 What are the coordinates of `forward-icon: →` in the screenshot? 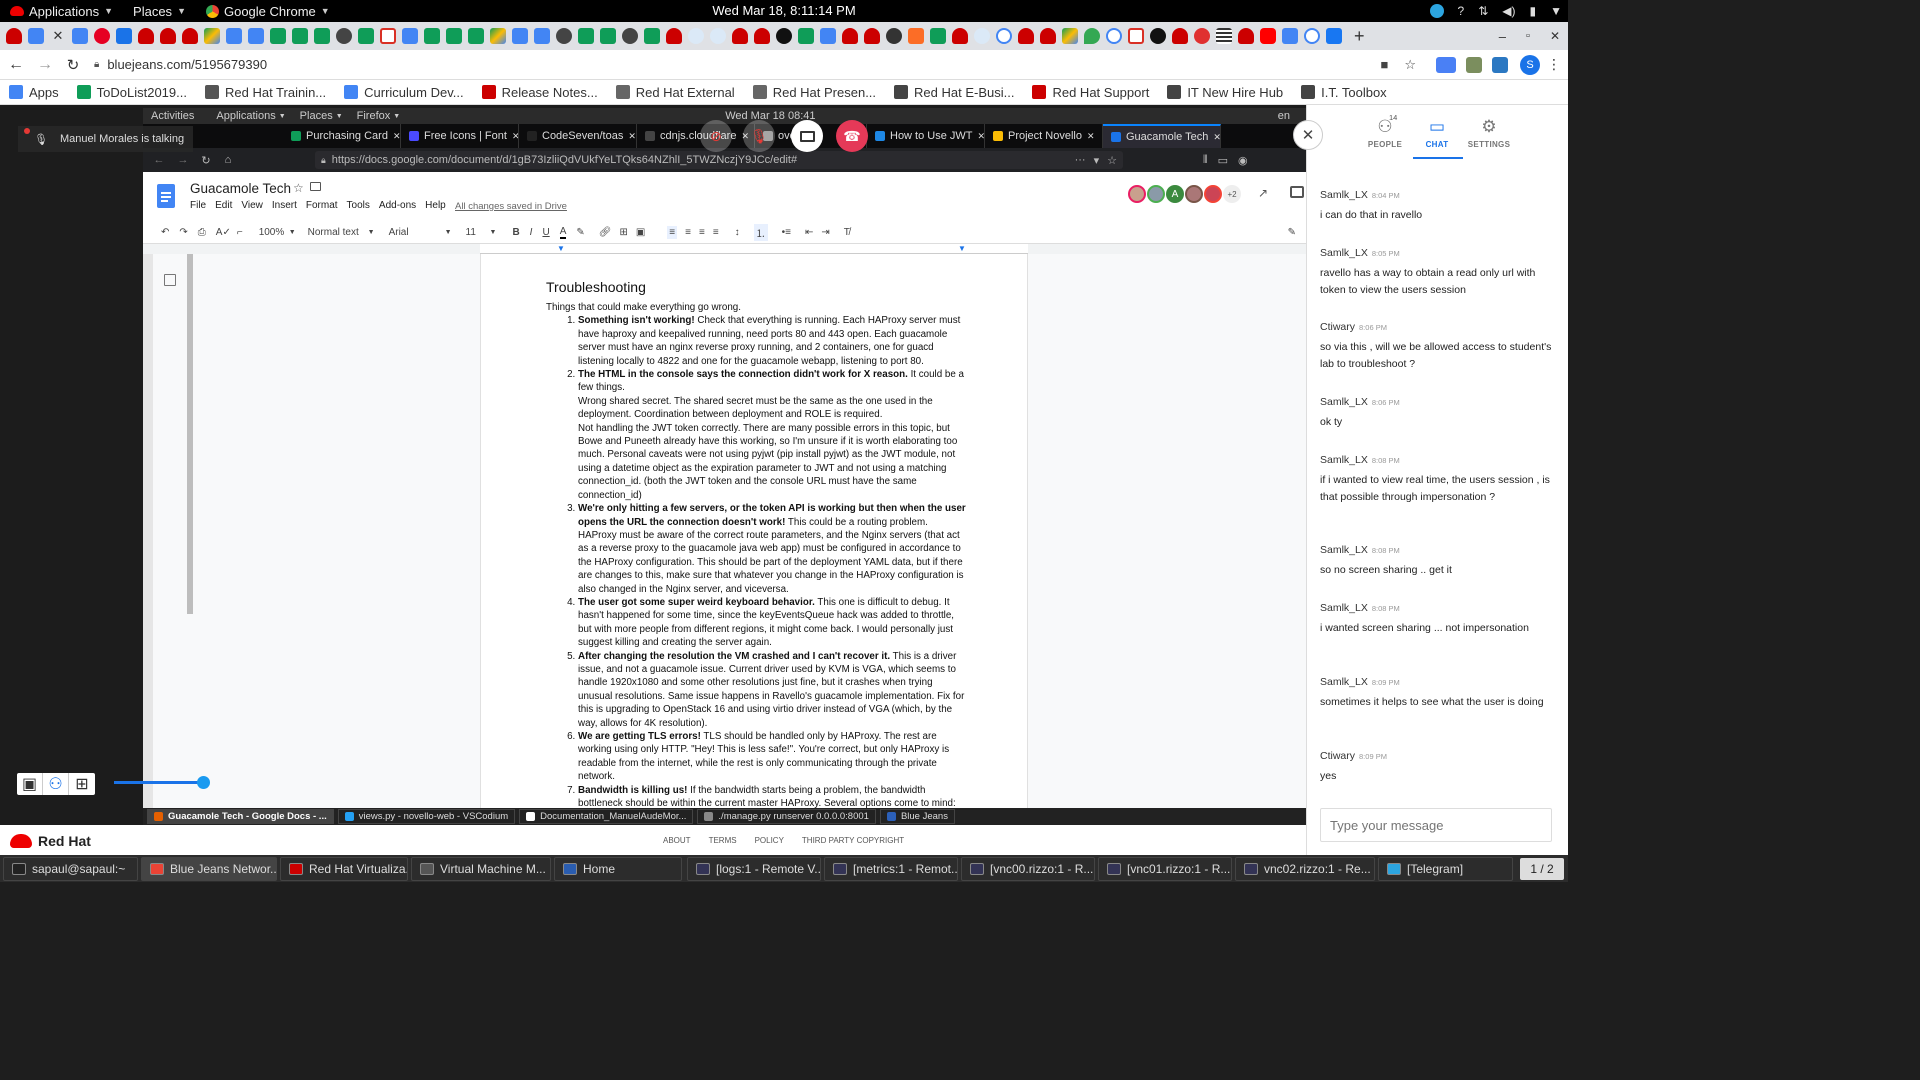 It's located at (45, 65).